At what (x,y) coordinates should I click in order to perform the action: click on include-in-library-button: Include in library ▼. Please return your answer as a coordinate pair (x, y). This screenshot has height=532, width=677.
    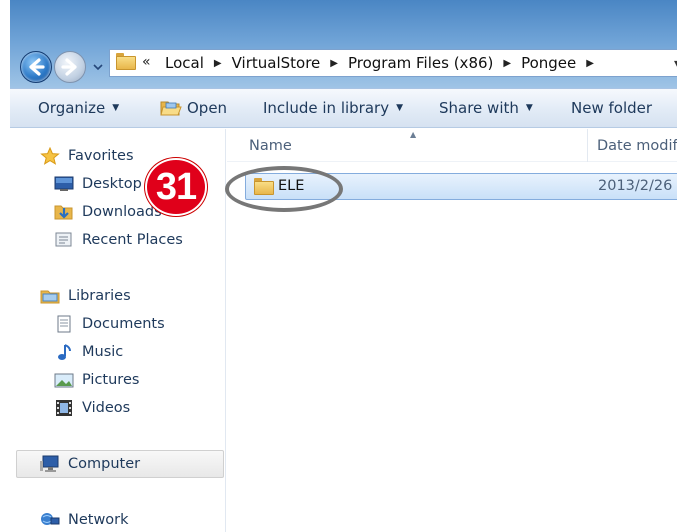
    Looking at the image, I should click on (333, 108).